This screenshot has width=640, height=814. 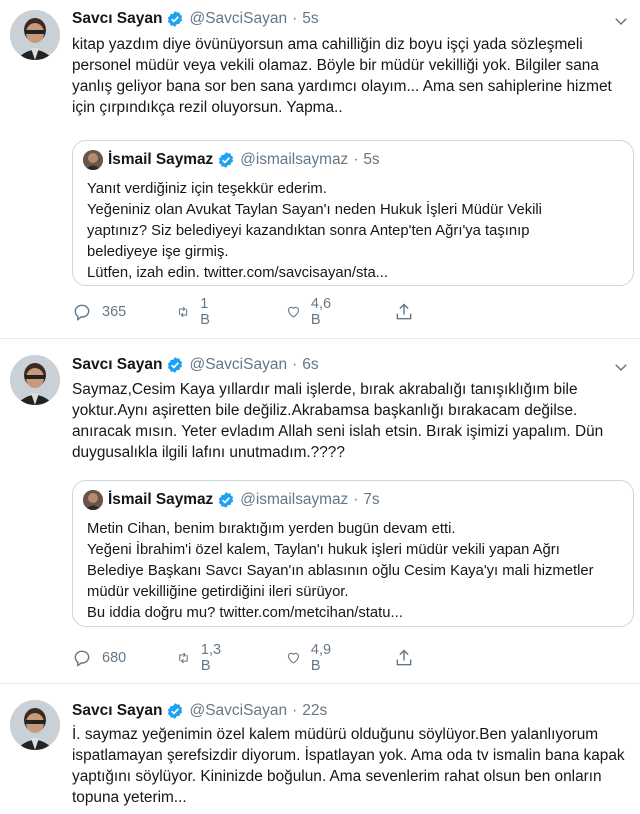 I want to click on quoted-header: İsmail Saymaz @ismailsaymaz · 5s, so click(x=231, y=160).